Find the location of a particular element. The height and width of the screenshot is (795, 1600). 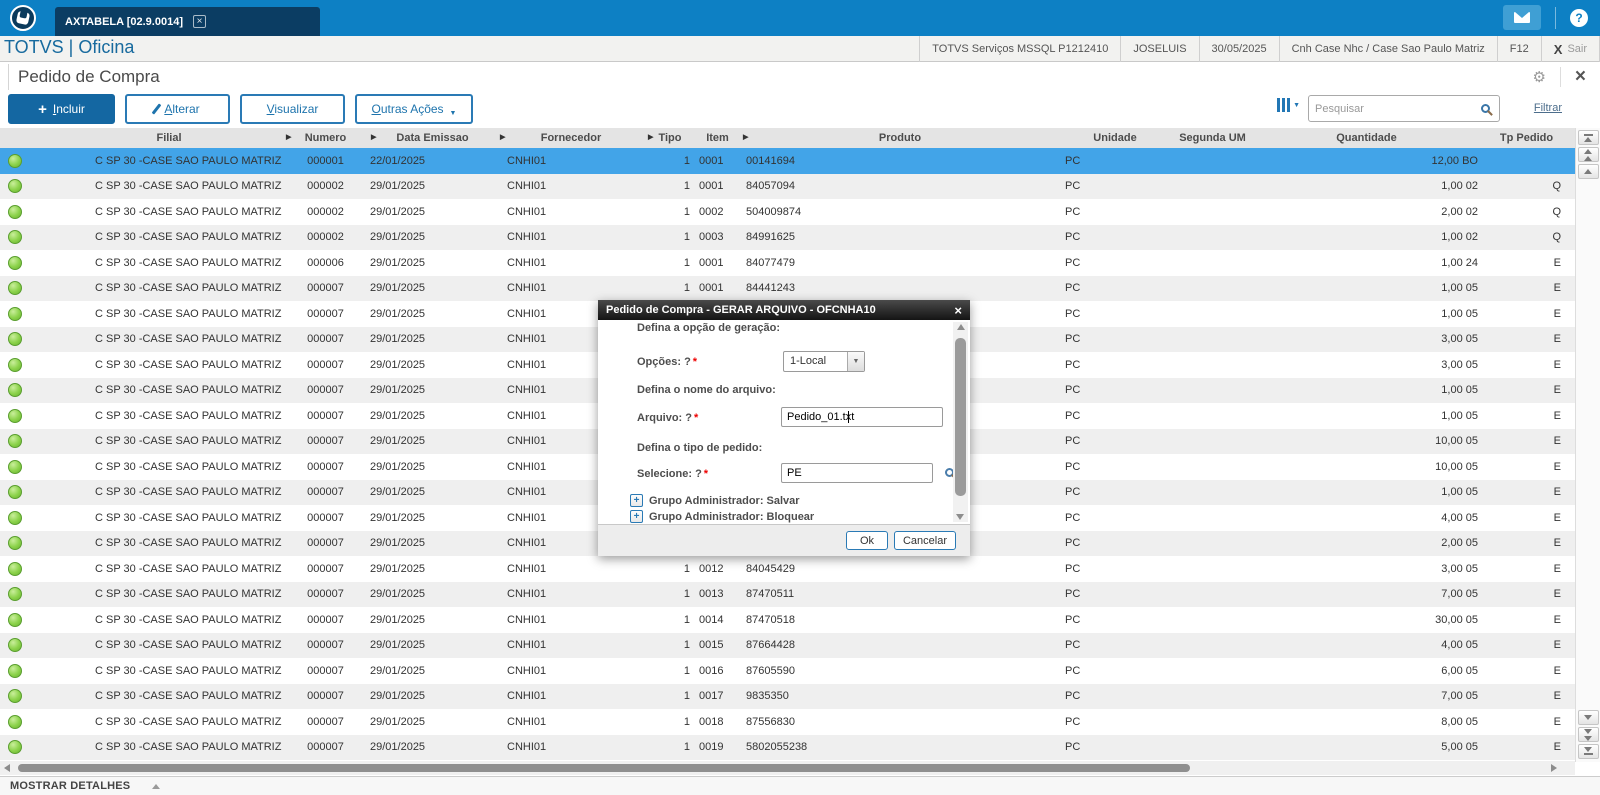

column-header-tipo: ▶ Tipo is located at coordinates (670, 138).